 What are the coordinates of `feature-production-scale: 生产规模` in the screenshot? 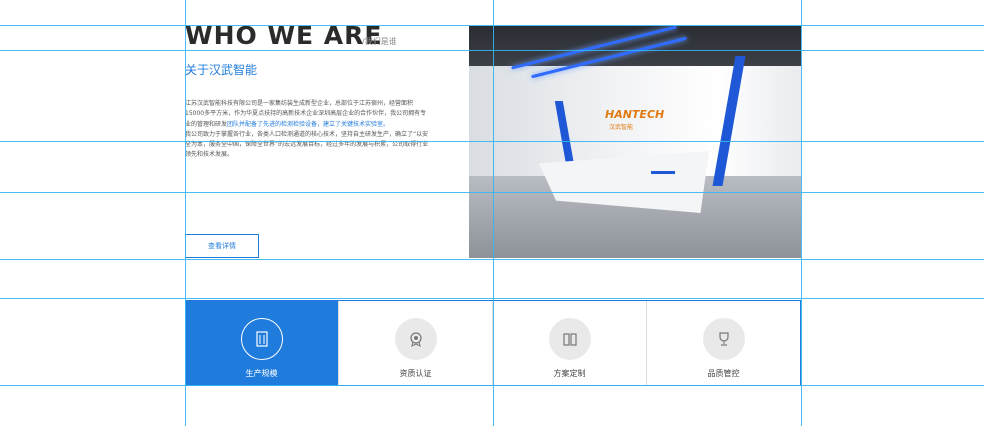 It's located at (261, 343).